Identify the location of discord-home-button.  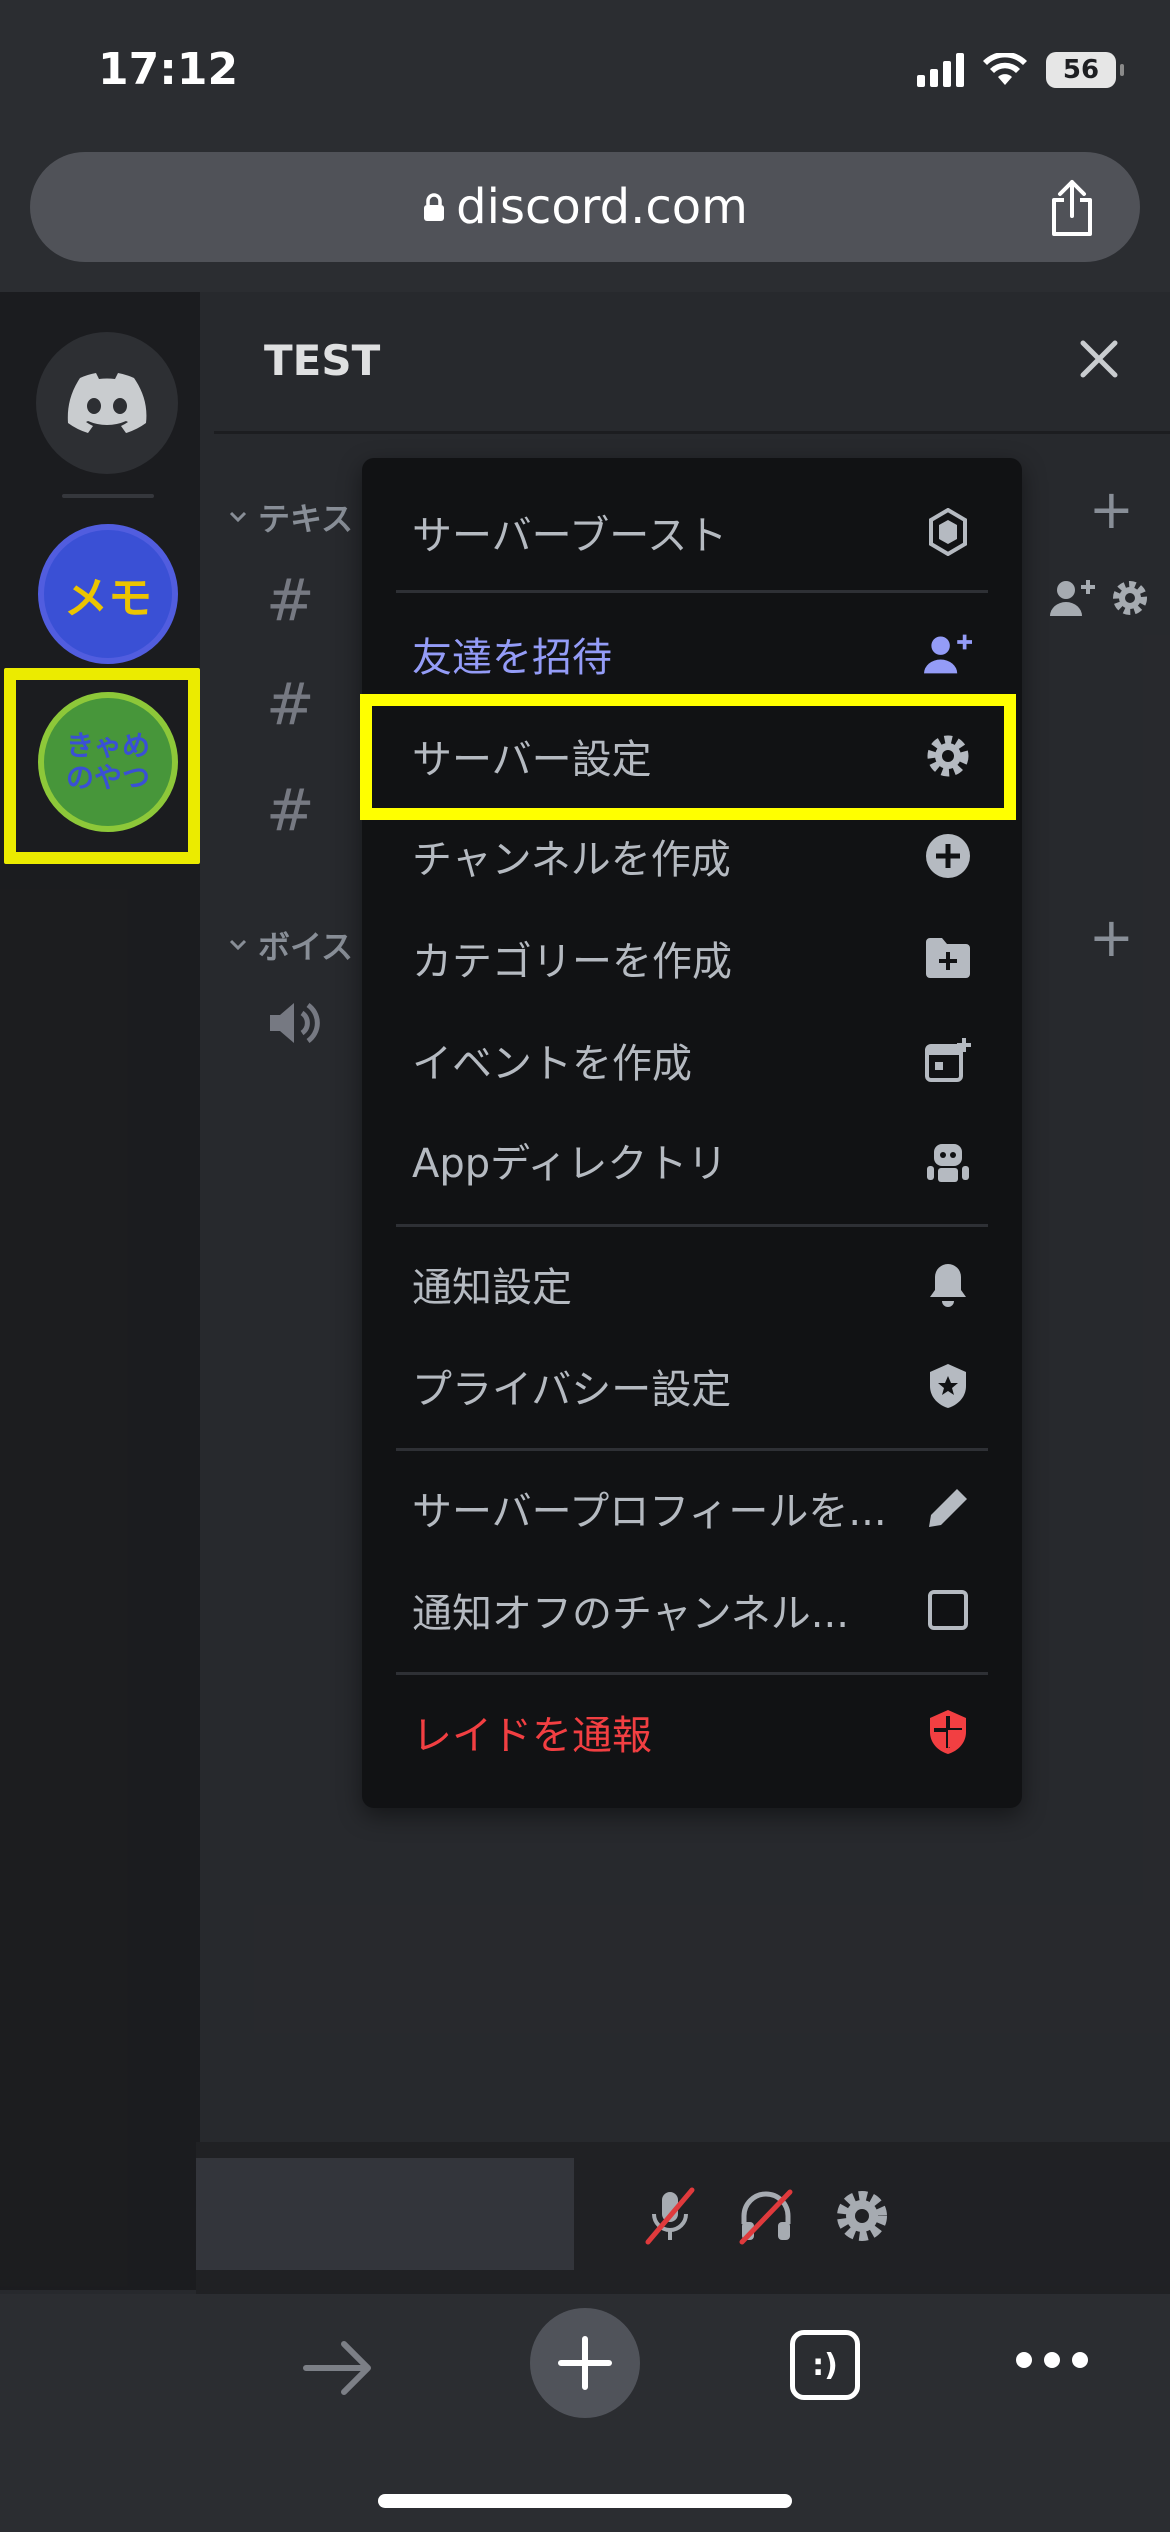
(107, 403).